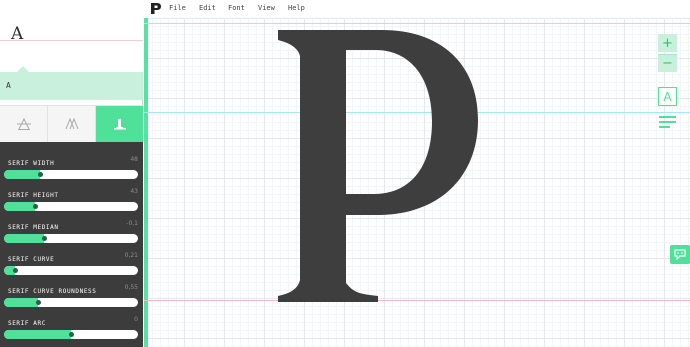  What do you see at coordinates (156, 8) in the screenshot?
I see `app-logo-icon` at bounding box center [156, 8].